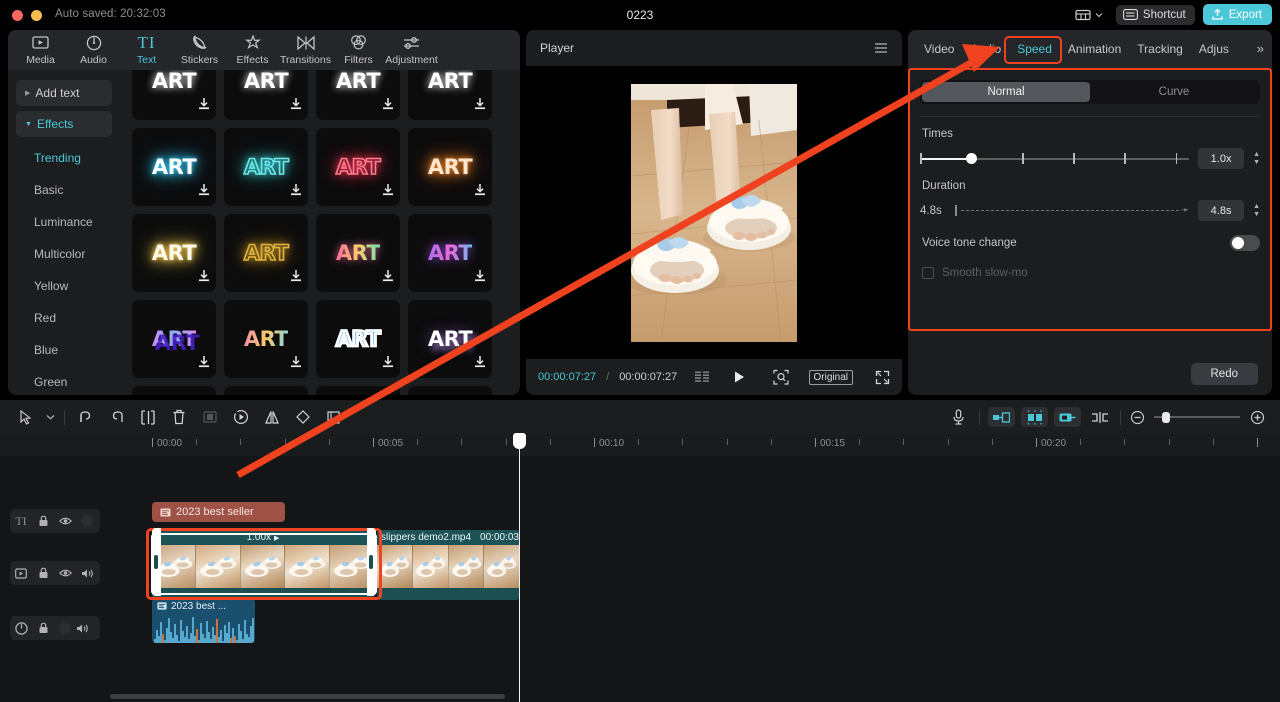 This screenshot has height=702, width=1280. I want to click on nav-tab-effects: Effects, so click(252, 50).